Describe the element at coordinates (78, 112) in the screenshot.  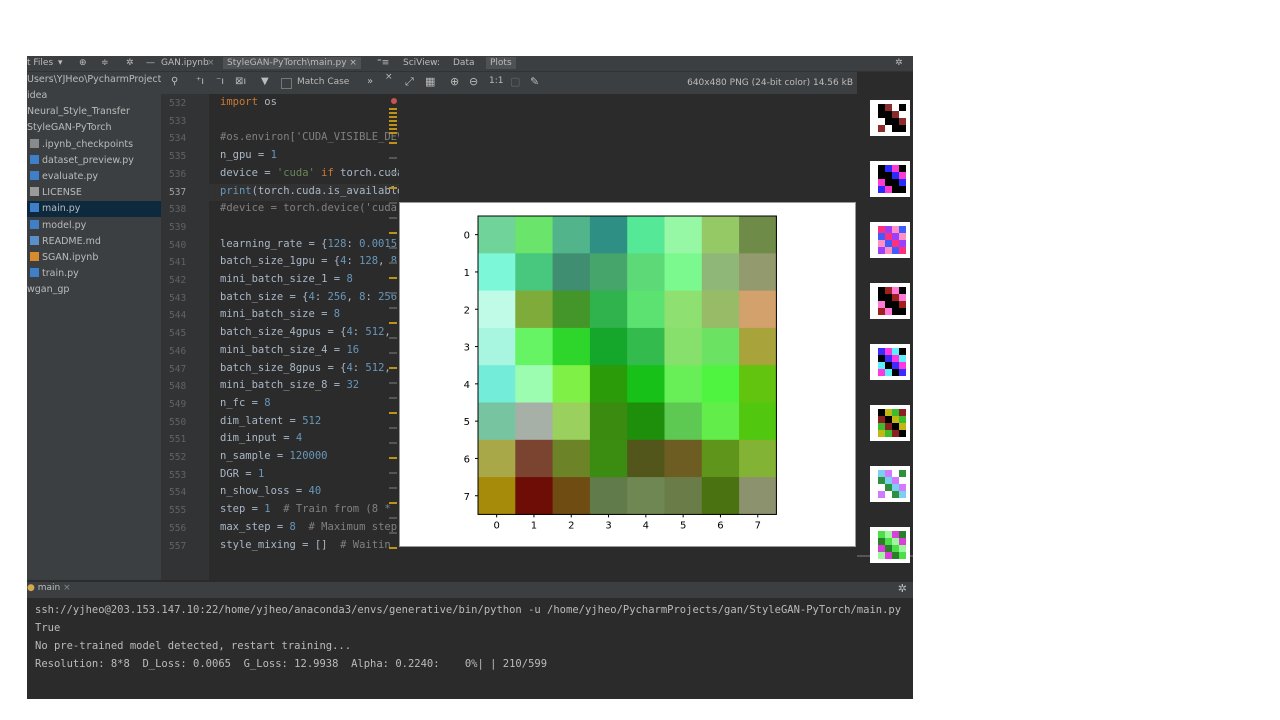
I see `tree-item-neural-style-transfer: Neural_Style_Transfer` at that location.